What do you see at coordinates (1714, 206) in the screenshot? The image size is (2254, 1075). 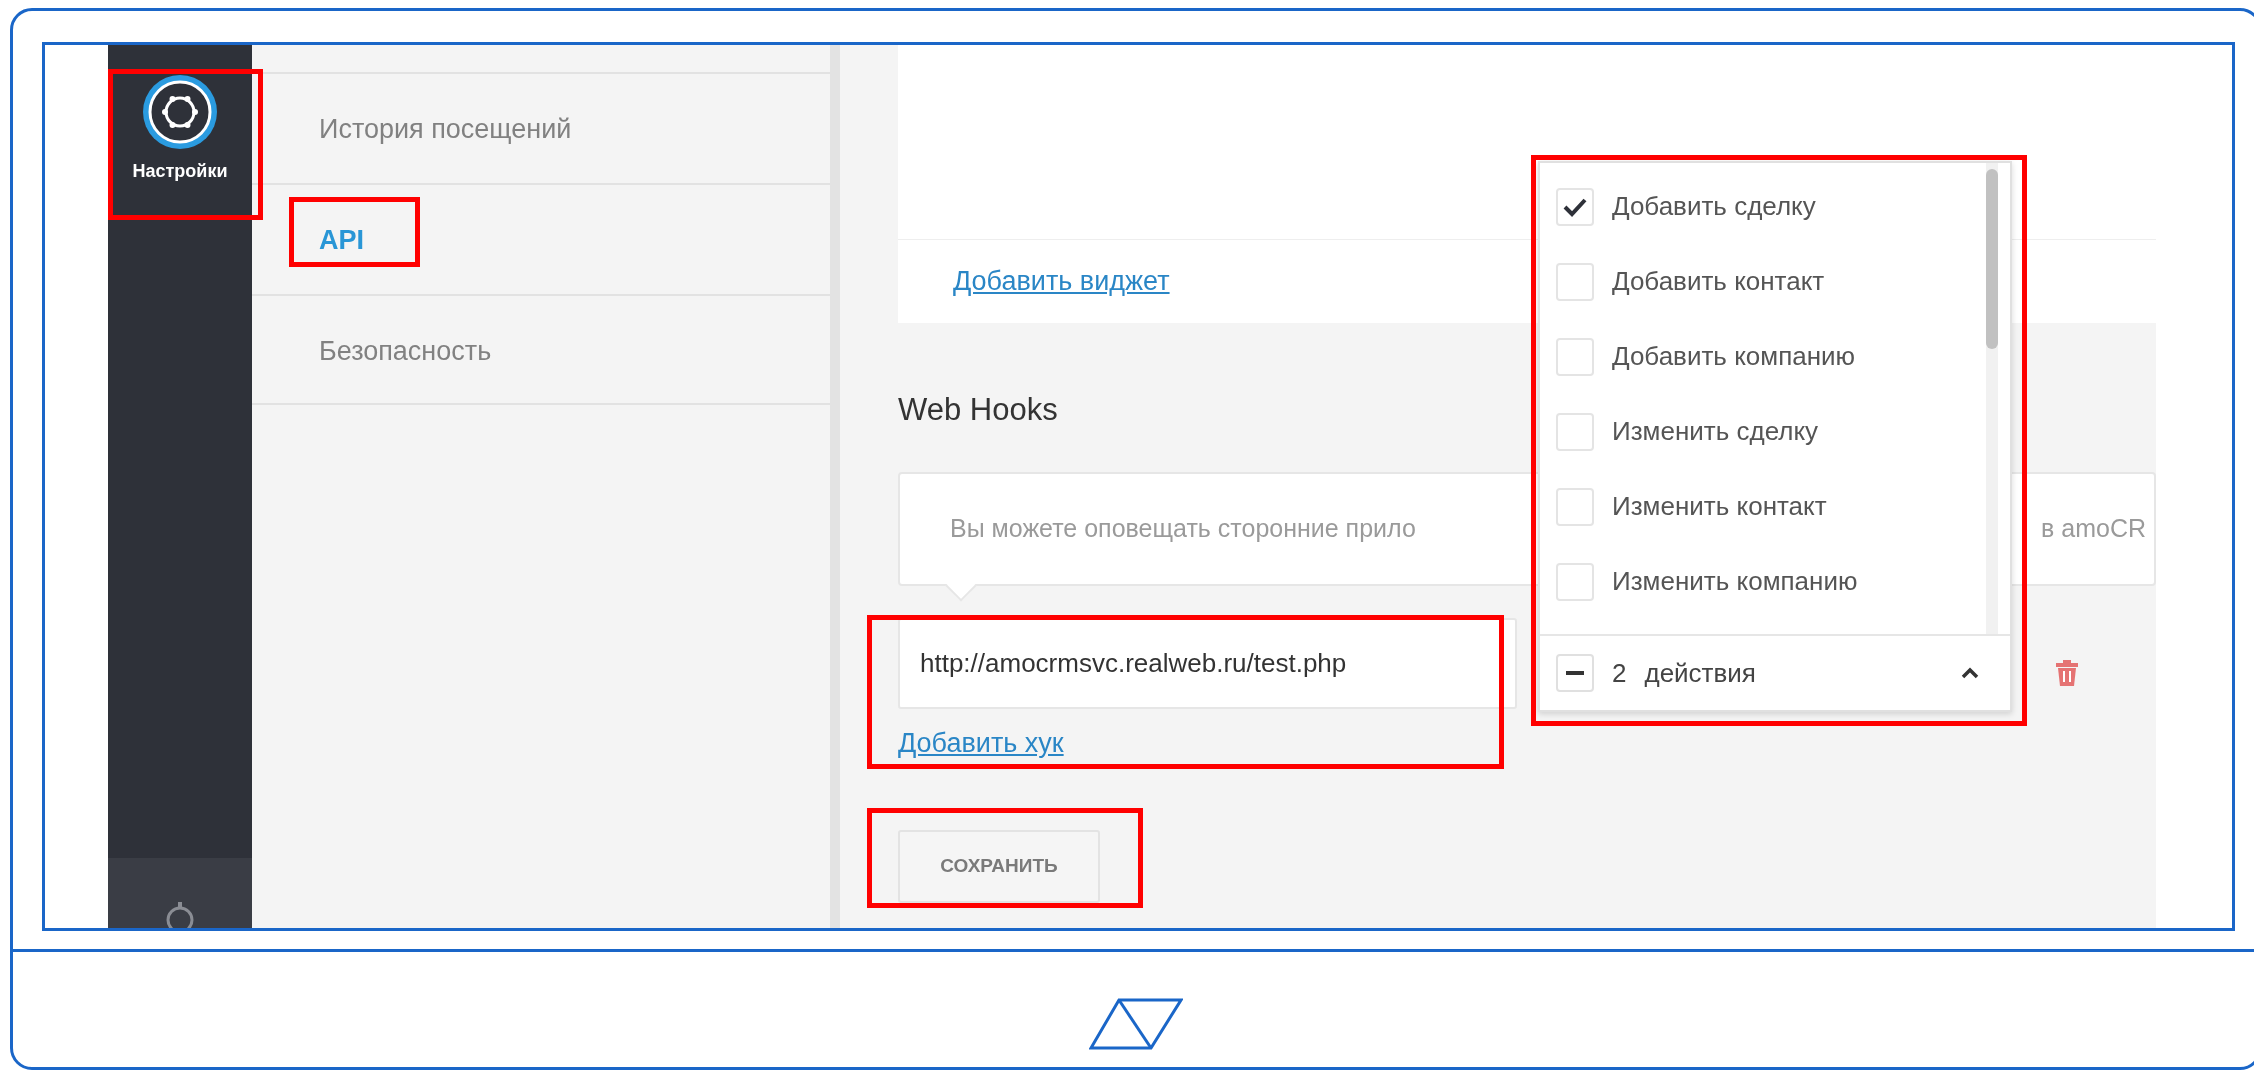 I see `checkbox-label: Добавить сделку` at bounding box center [1714, 206].